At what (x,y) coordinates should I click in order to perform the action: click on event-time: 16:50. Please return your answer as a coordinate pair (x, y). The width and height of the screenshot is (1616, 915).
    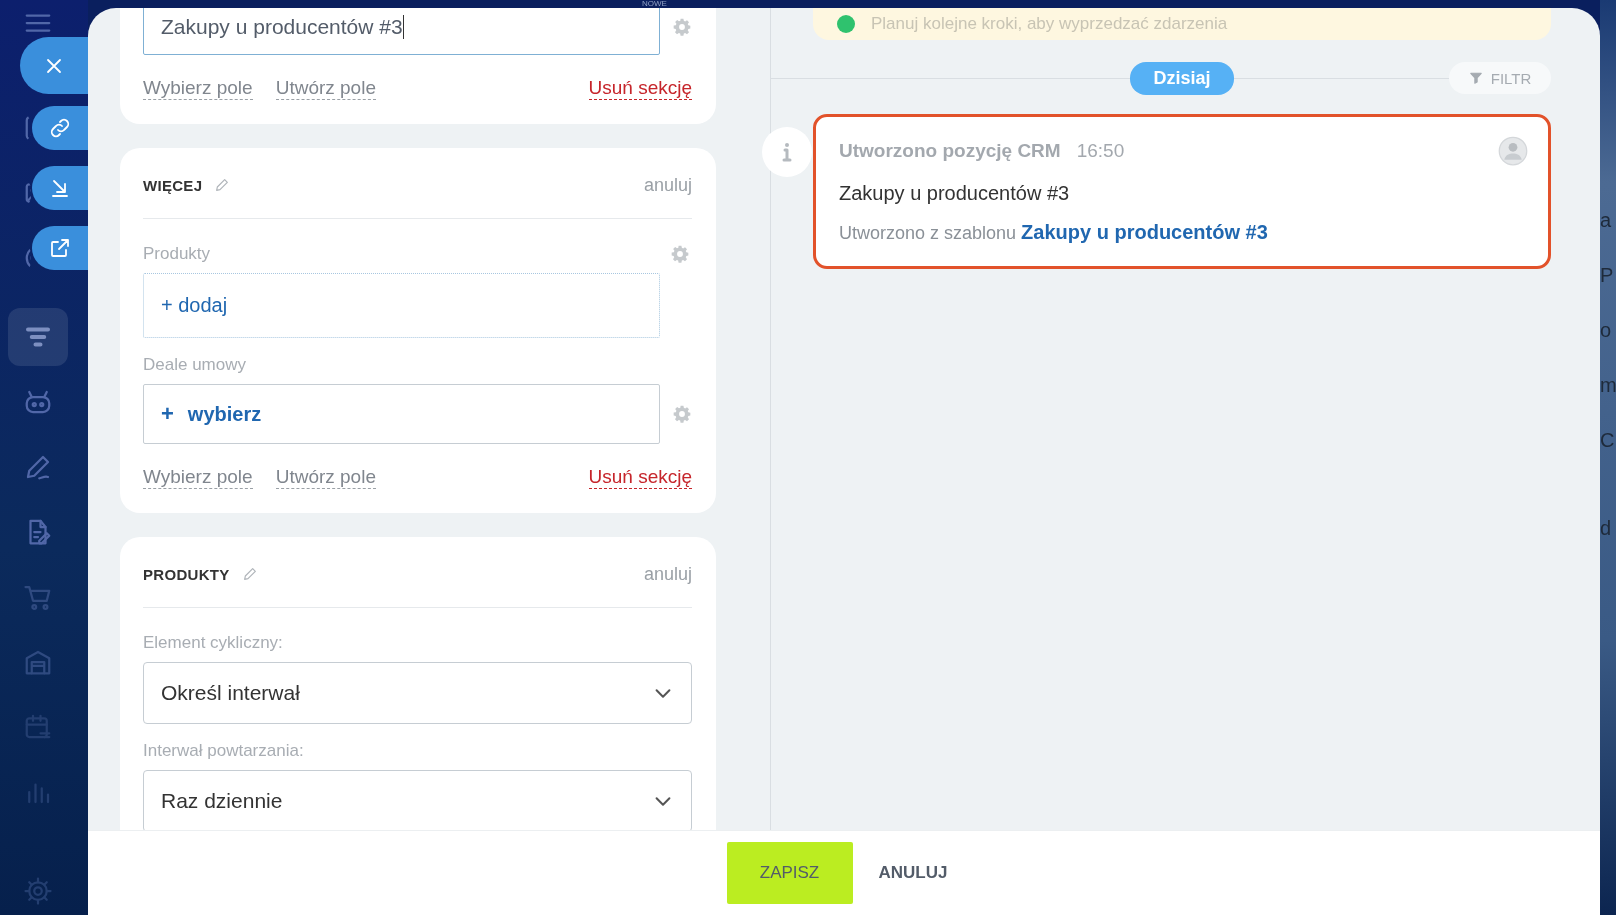
    Looking at the image, I should click on (1100, 151).